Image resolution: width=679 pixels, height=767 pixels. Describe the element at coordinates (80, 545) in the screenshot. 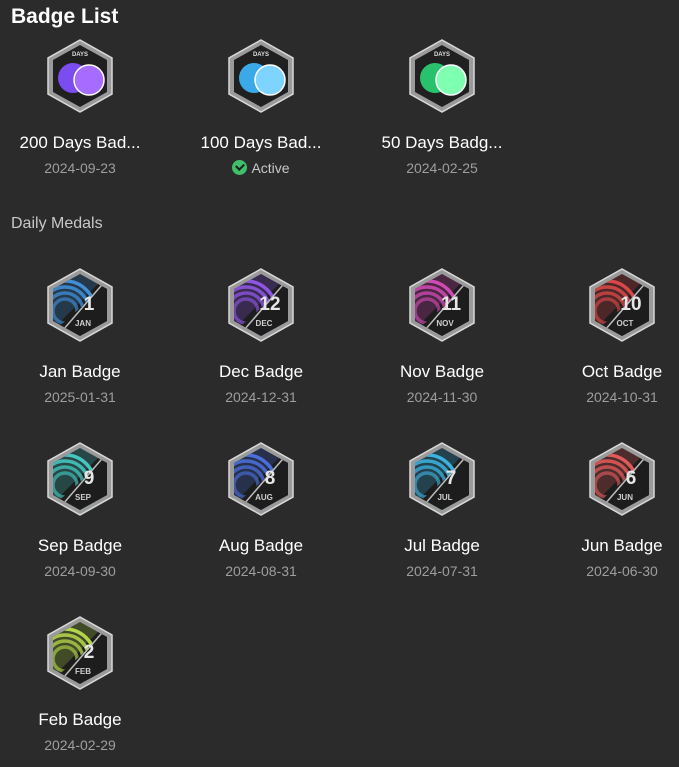

I see `medal-name: Sep Badge` at that location.